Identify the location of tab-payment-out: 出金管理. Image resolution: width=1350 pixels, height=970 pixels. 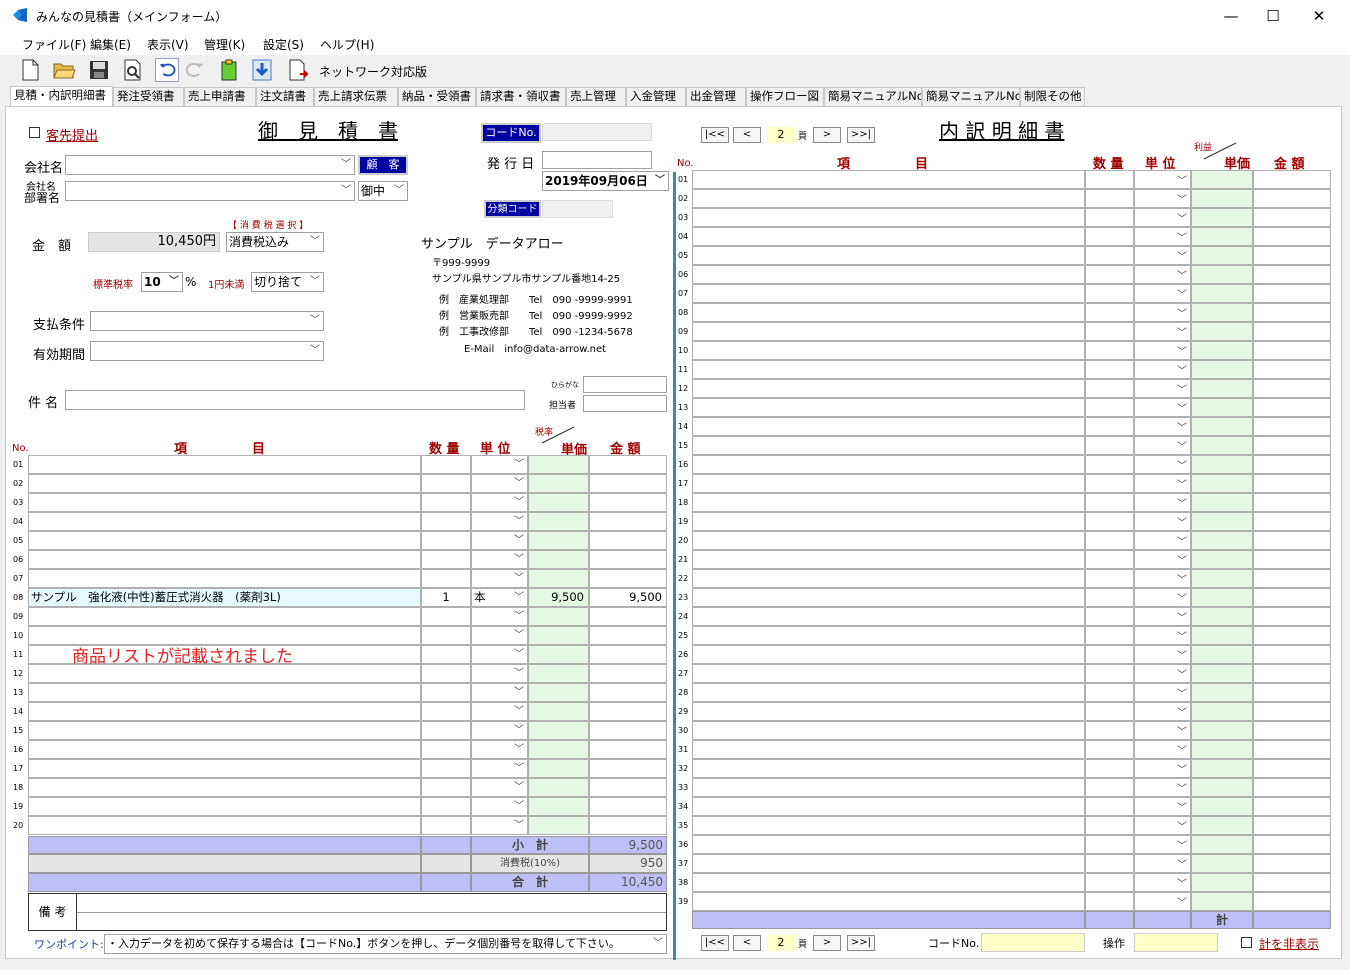
(716, 96).